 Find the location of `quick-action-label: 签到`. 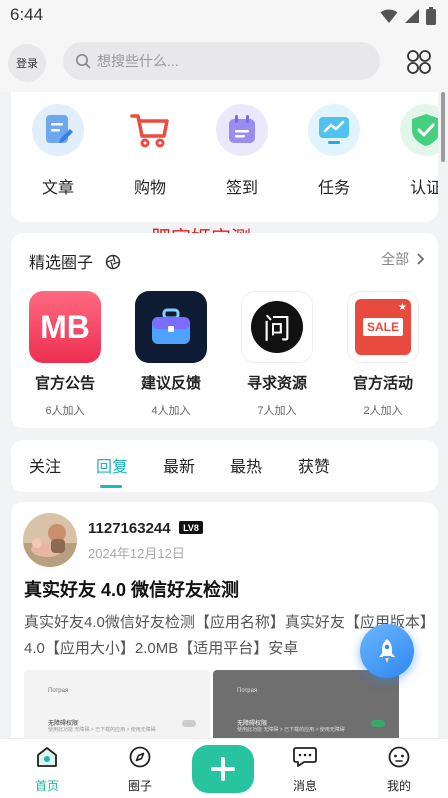

quick-action-label: 签到 is located at coordinates (241, 188).